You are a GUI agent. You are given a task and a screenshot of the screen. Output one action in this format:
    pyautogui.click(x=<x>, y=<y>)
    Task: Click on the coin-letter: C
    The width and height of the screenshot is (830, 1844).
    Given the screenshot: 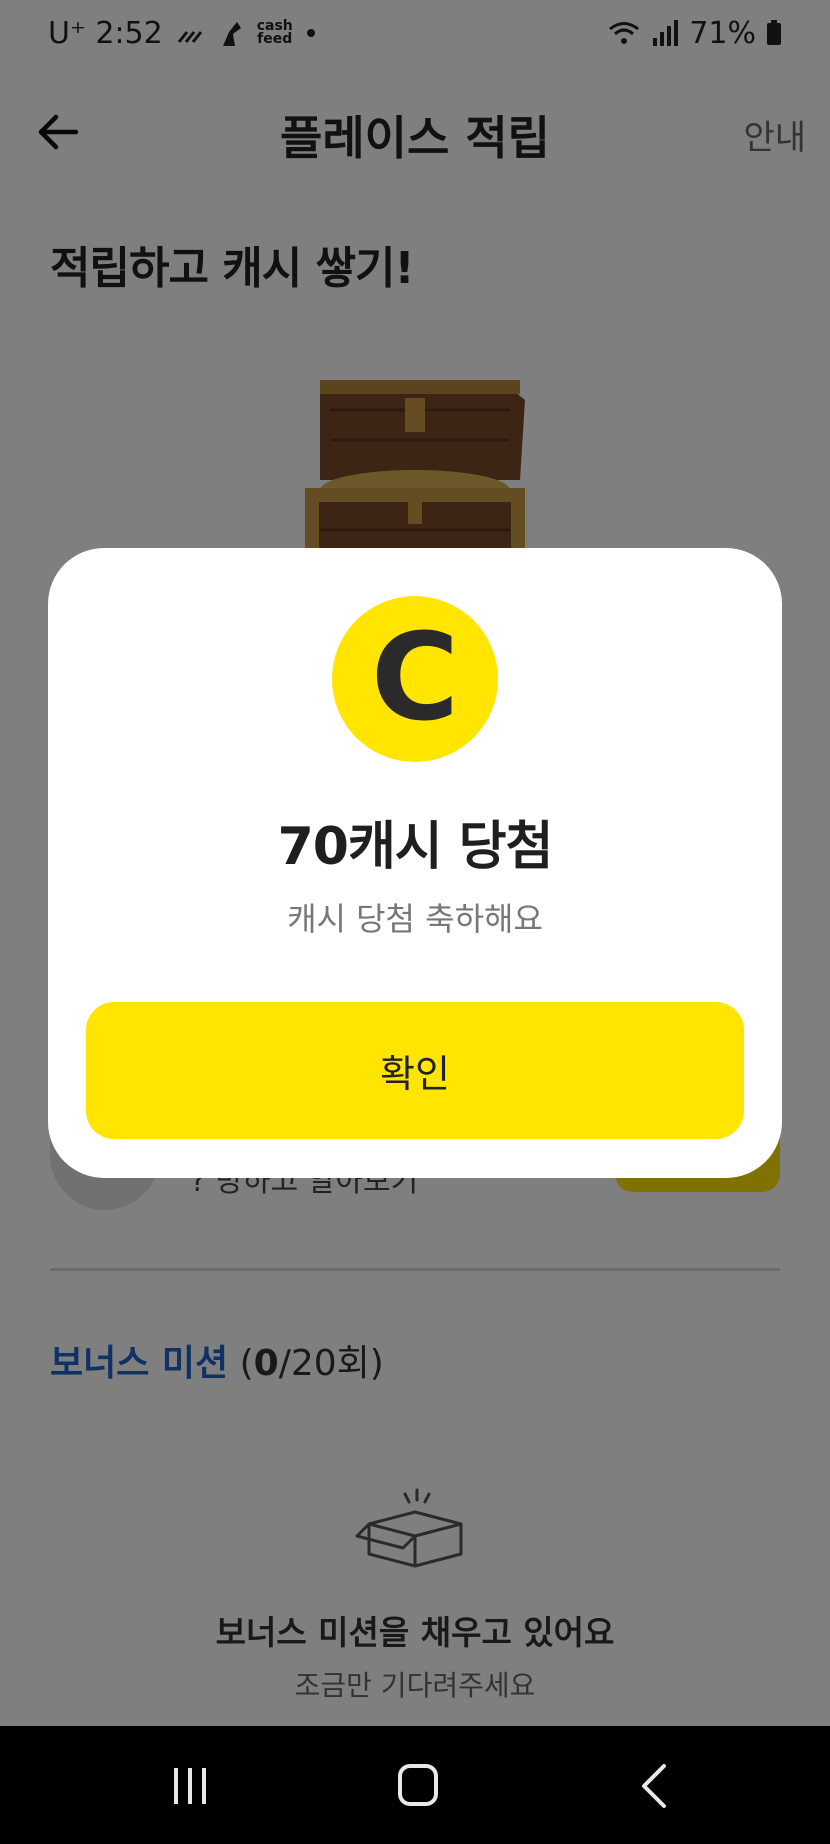 What is the action you would take?
    pyautogui.click(x=415, y=678)
    